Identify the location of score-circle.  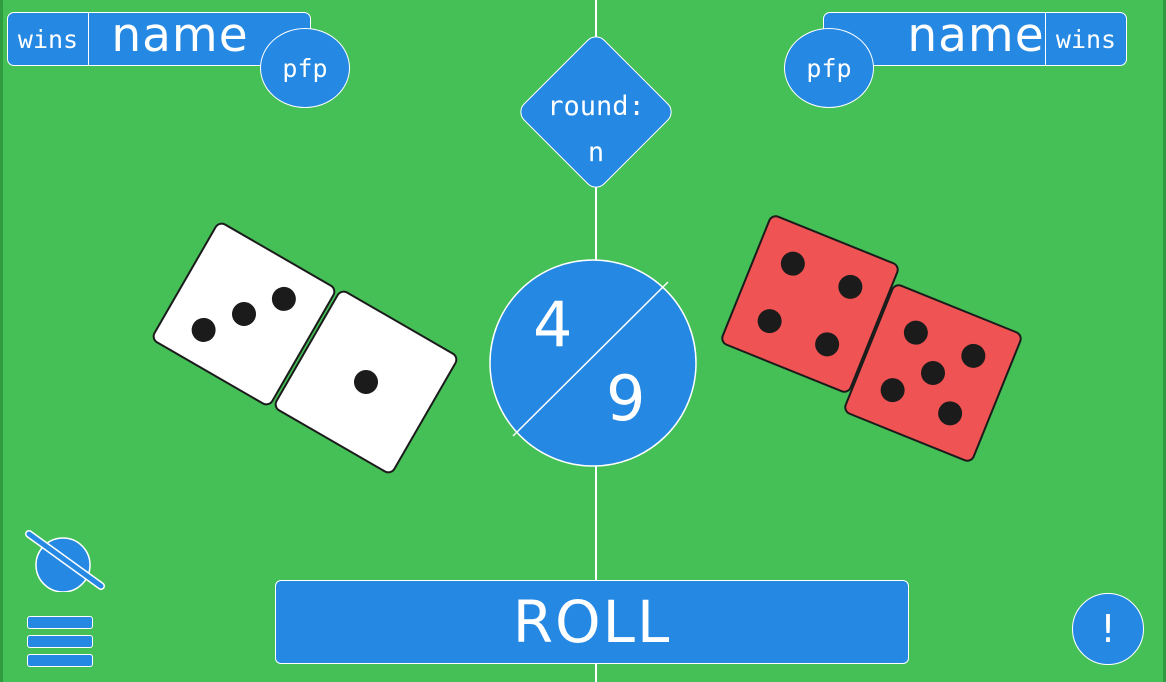
(593, 363).